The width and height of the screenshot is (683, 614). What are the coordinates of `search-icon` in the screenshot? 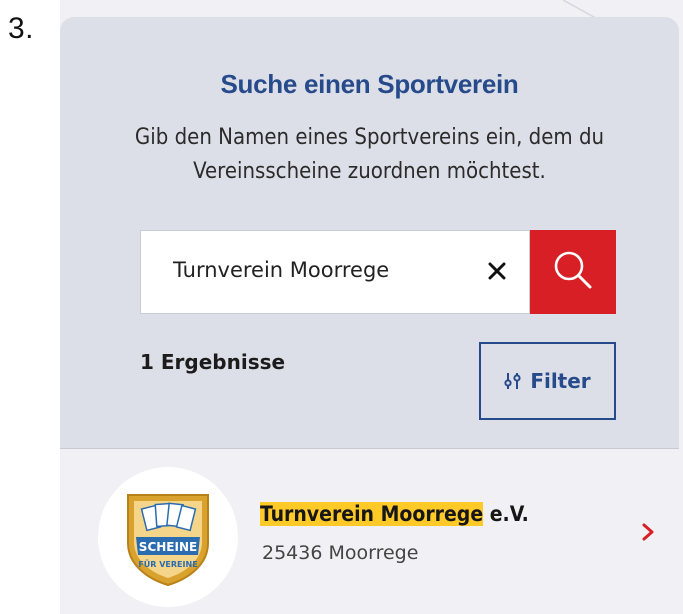 It's located at (573, 272).